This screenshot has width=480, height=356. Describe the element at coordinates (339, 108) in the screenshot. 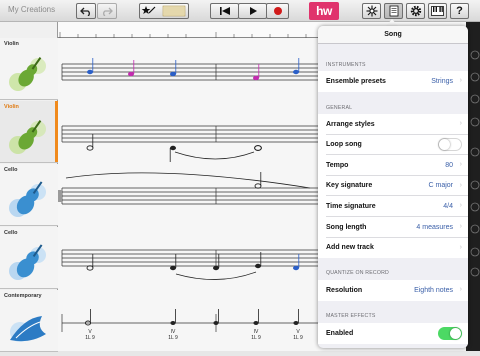

I see `section-header-general: GENERAL` at that location.